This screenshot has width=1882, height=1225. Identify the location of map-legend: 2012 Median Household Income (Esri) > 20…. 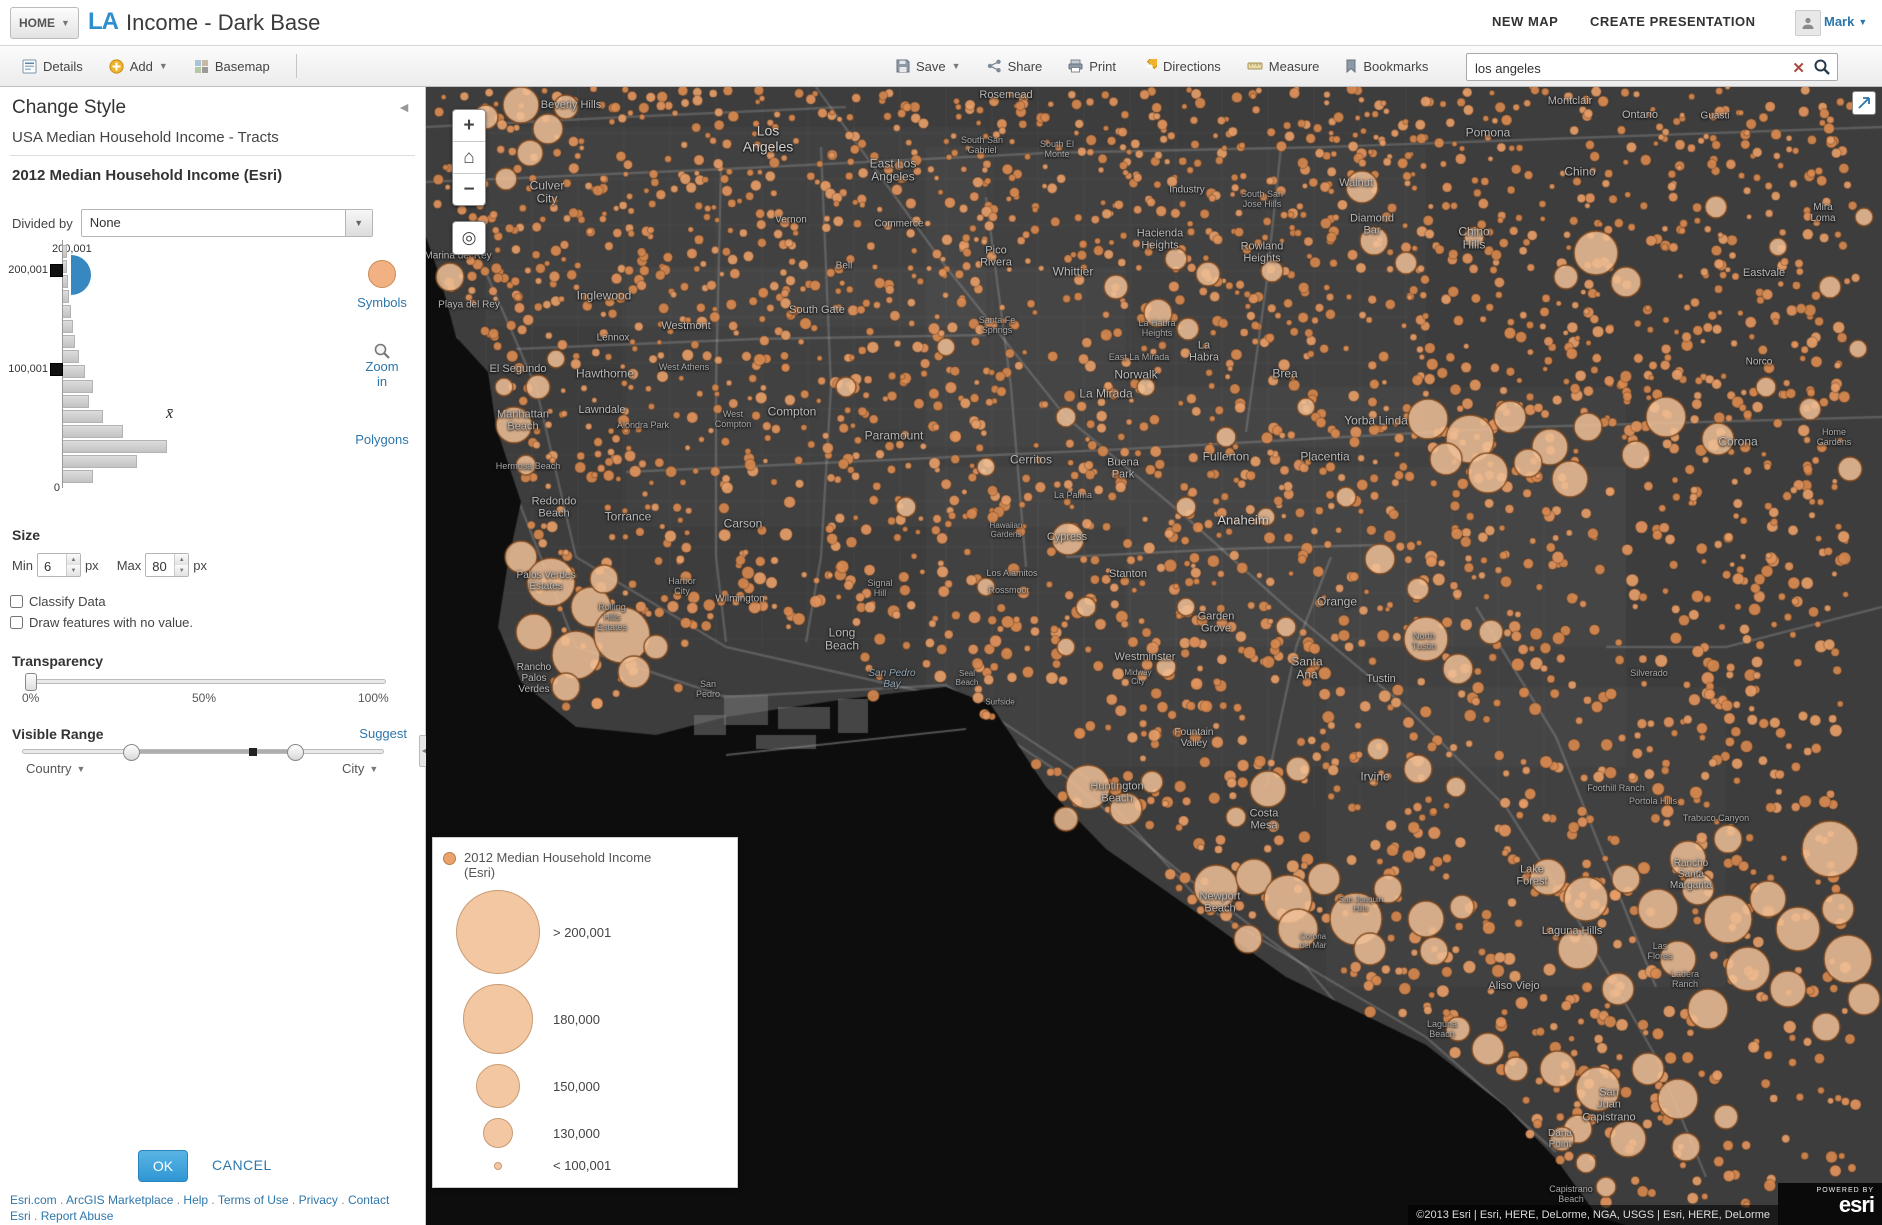
(585, 1012).